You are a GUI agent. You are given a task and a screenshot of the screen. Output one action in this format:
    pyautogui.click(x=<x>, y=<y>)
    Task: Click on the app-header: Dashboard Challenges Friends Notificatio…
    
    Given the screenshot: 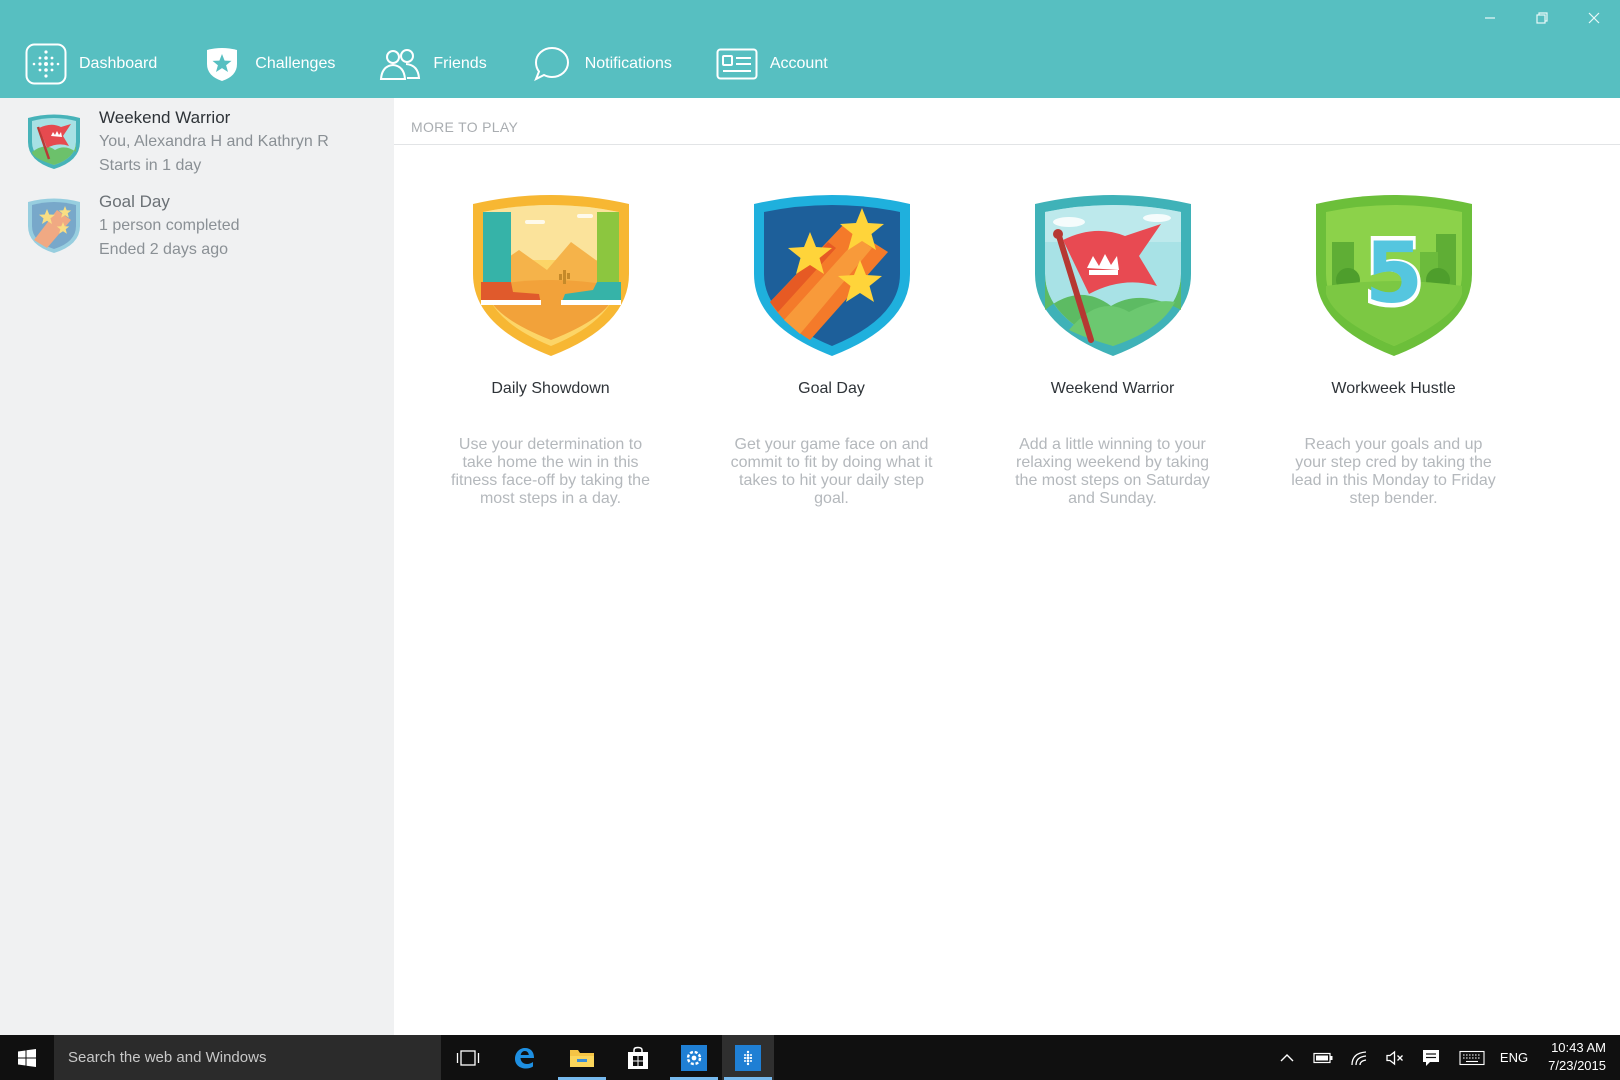 What is the action you would take?
    pyautogui.click(x=810, y=49)
    